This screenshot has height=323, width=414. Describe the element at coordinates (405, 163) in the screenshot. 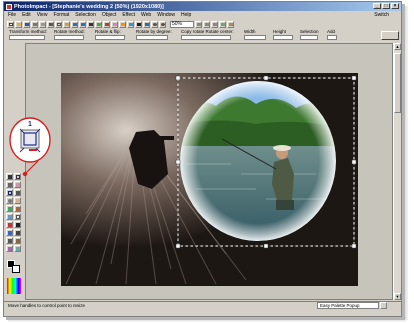

I see `window-shadow-right` at that location.